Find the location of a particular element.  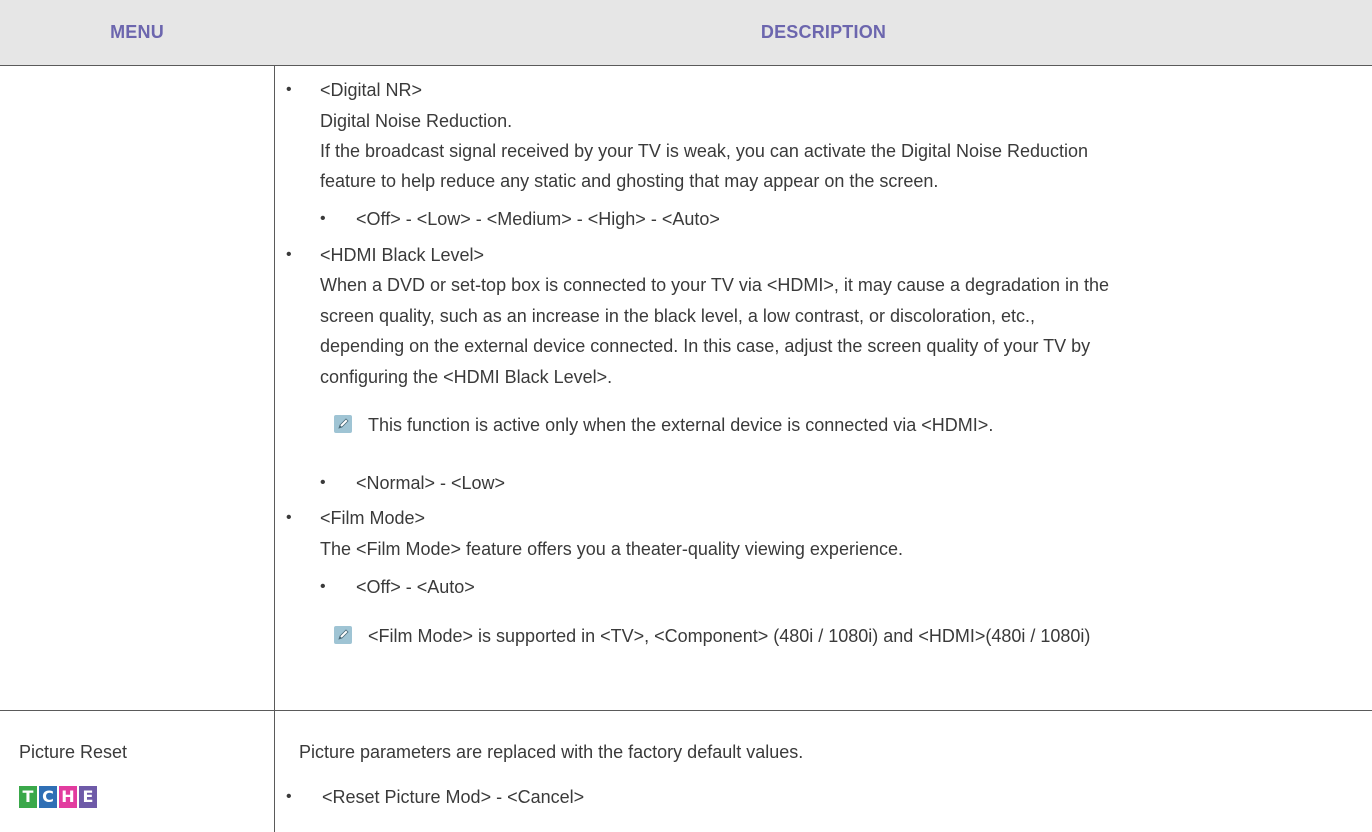

header-description: DESCRIPTION is located at coordinates (823, 32).